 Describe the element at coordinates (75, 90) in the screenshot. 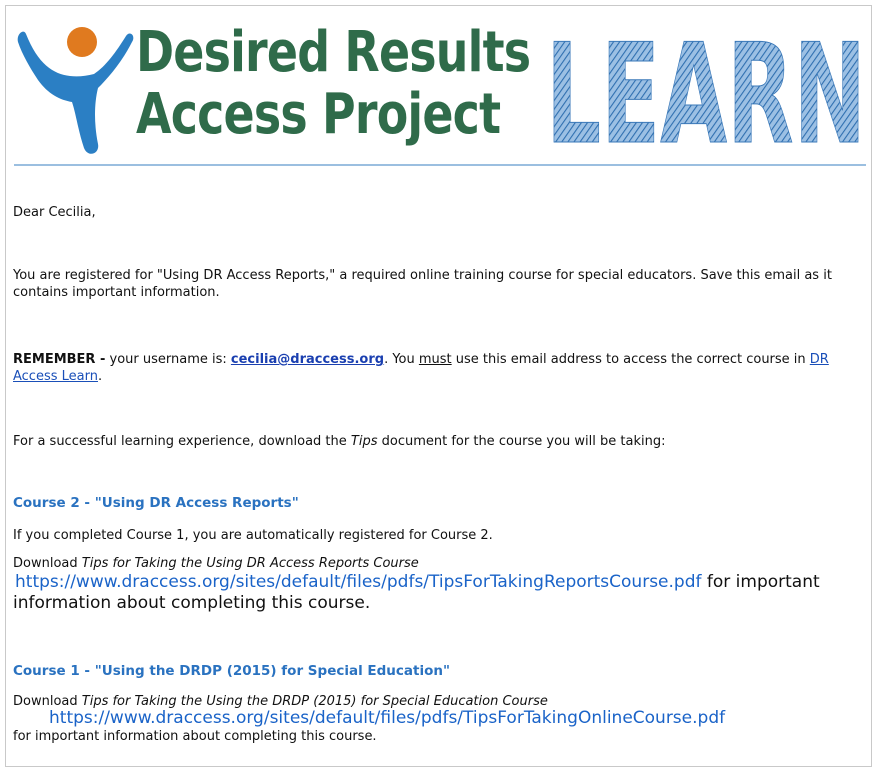

I see `figure-logo-icon` at that location.